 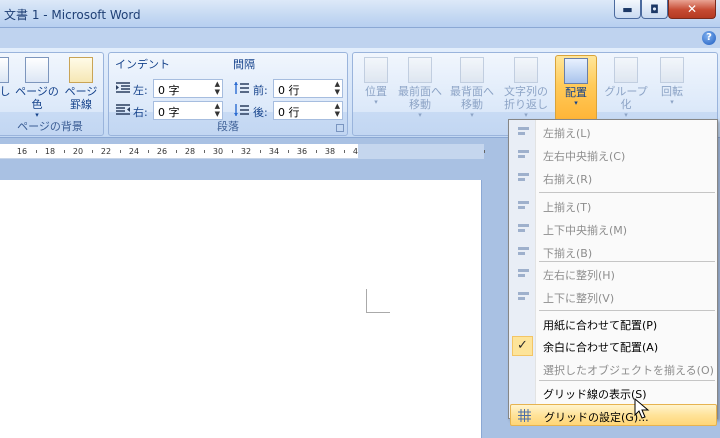 I want to click on menu-item-4: 上下中央揃え(M), so click(x=613, y=229).